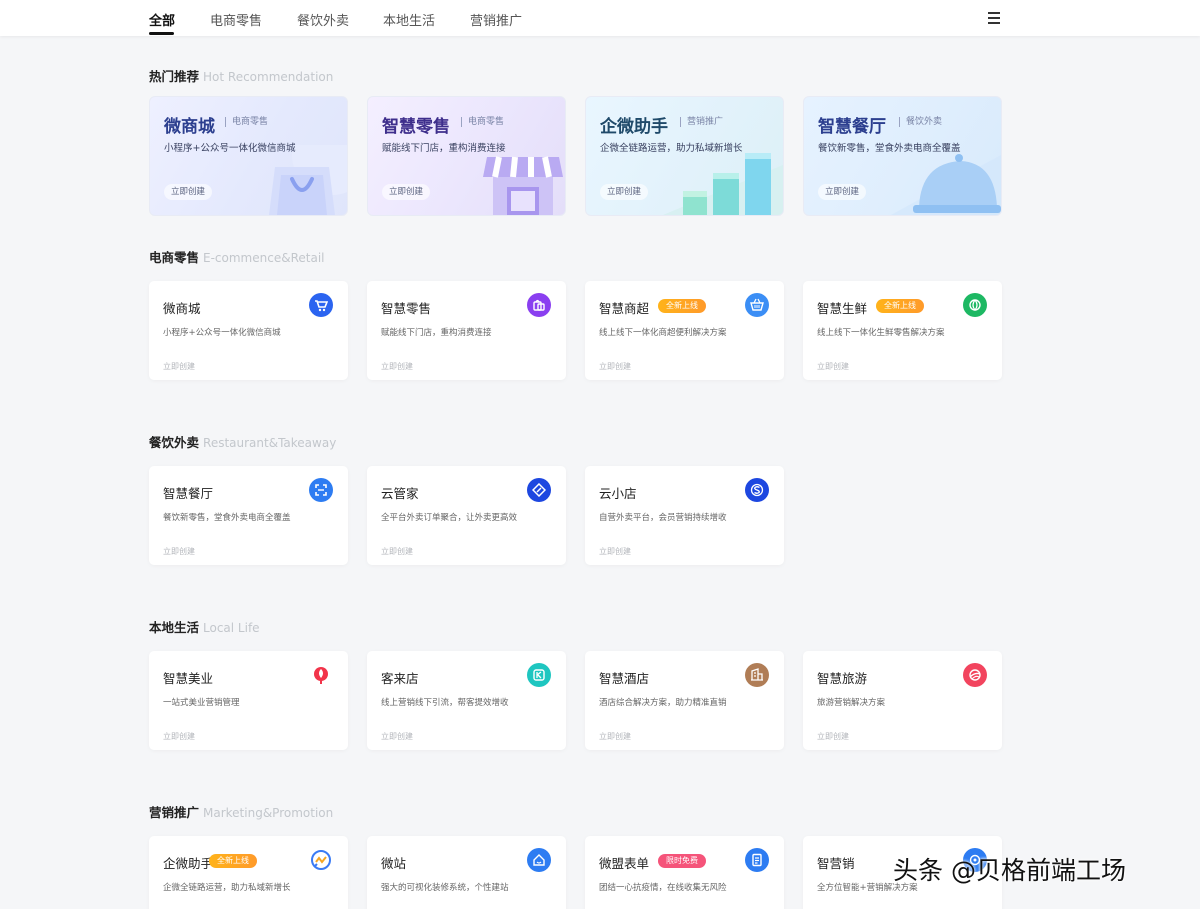 The width and height of the screenshot is (1200, 909). Describe the element at coordinates (174, 627) in the screenshot. I see `section-title-label: 本地生活` at that location.